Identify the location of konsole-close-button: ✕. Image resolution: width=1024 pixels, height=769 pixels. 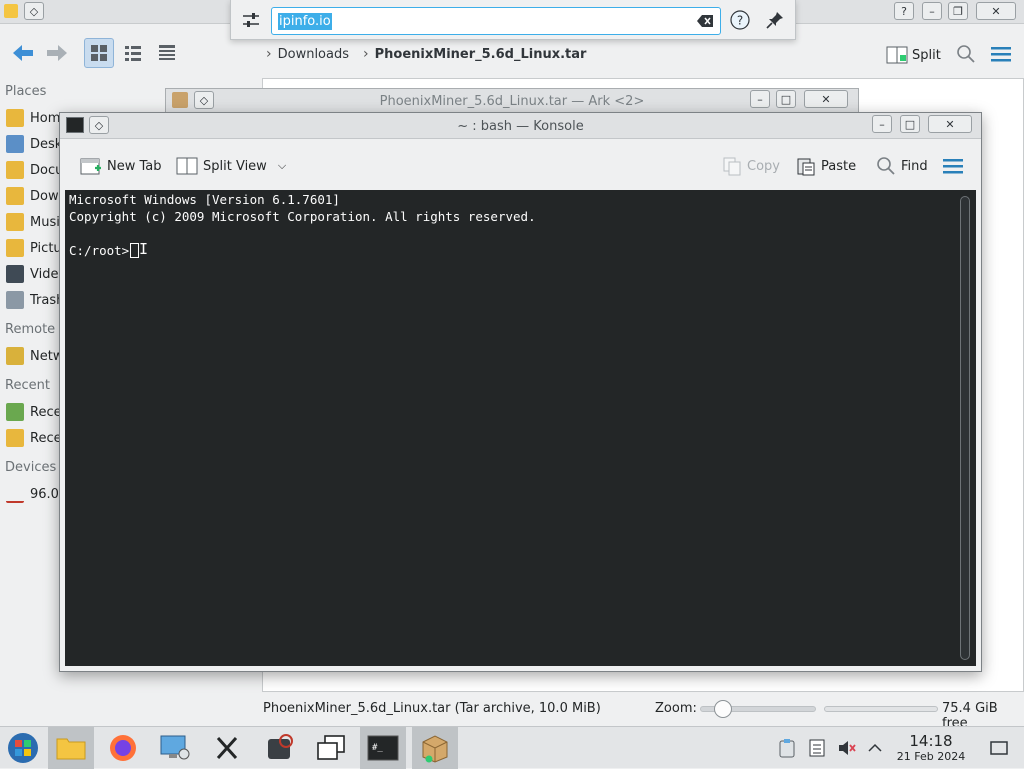
(950, 124).